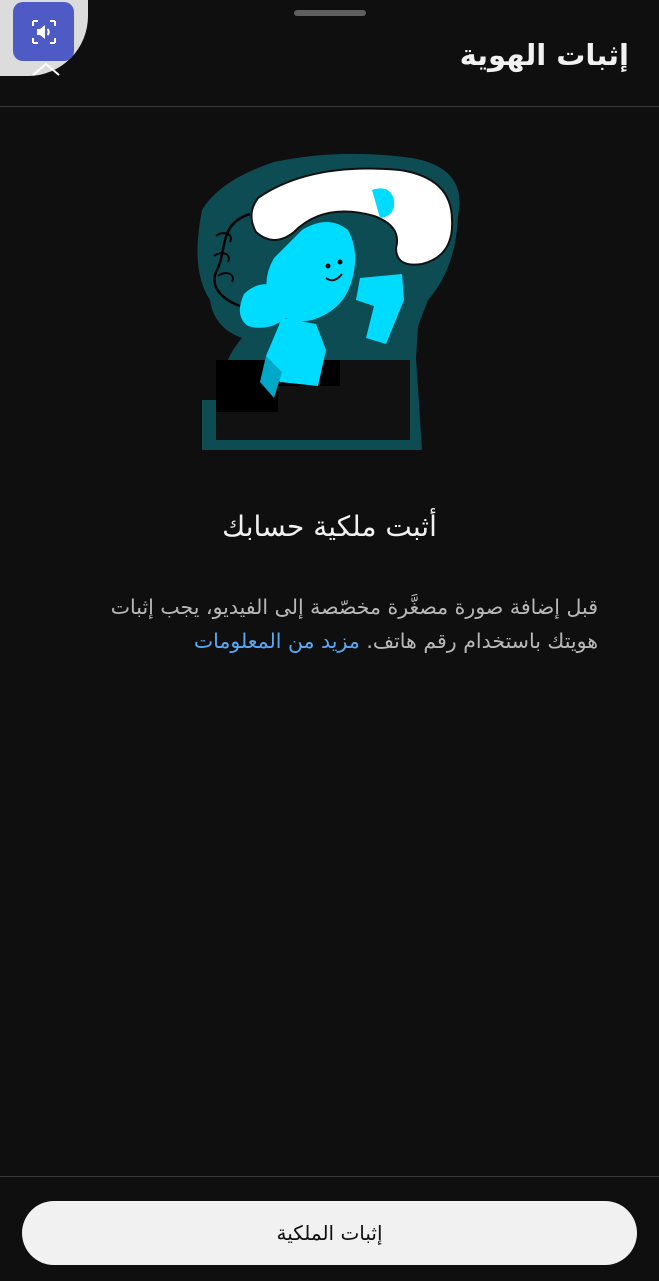  What do you see at coordinates (328, 302) in the screenshot?
I see `illustration` at bounding box center [328, 302].